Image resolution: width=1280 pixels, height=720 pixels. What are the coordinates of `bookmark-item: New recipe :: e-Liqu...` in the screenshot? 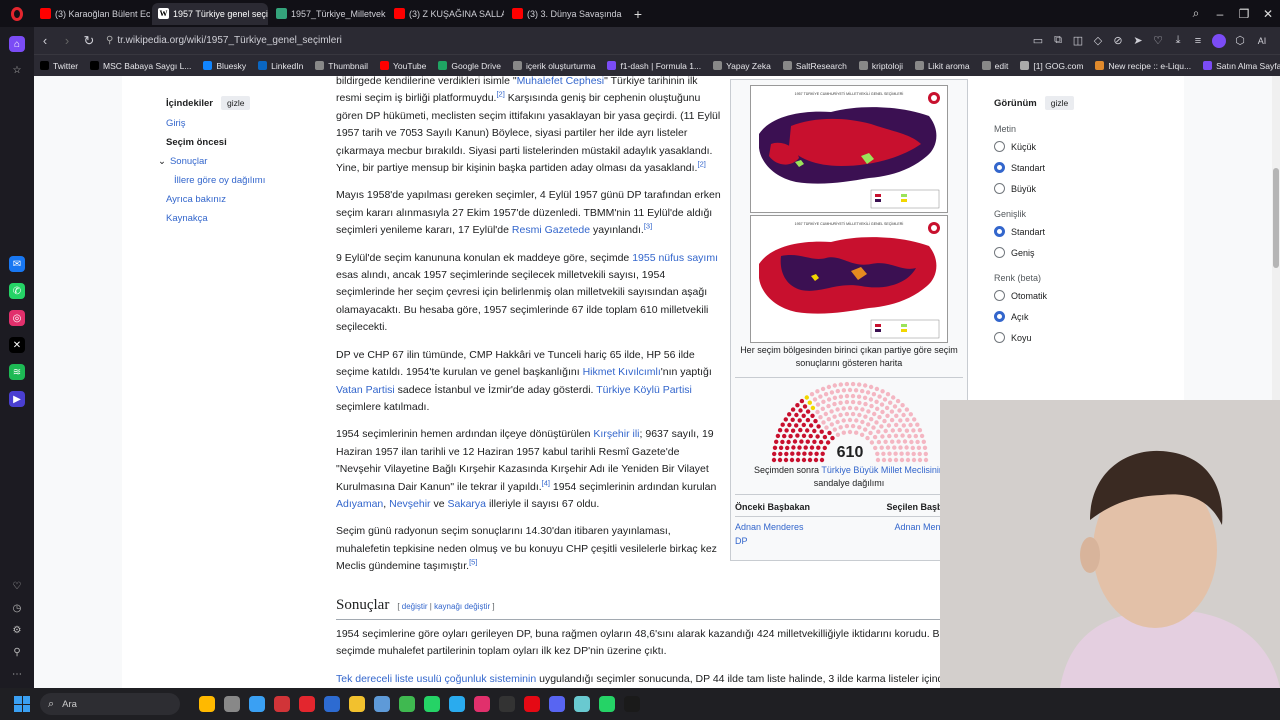 It's located at (1143, 66).